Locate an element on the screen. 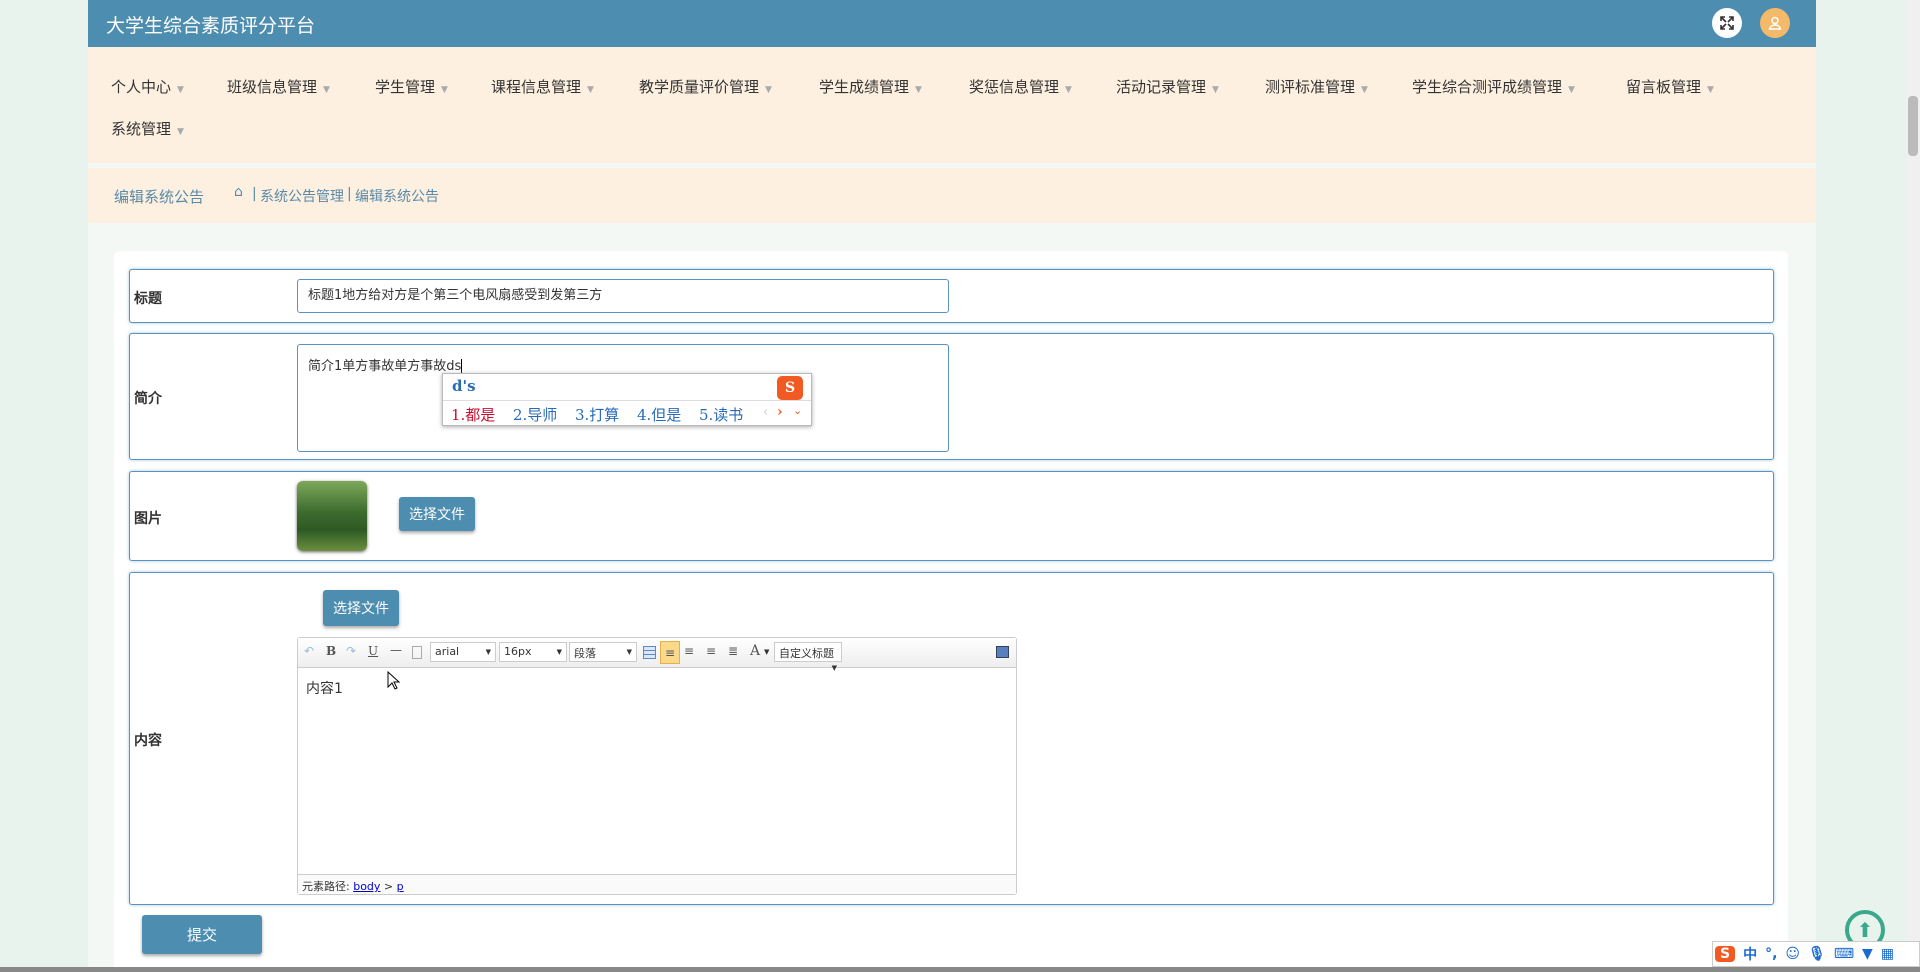  nav-item: 留言板管理 ▼ is located at coordinates (1670, 86).